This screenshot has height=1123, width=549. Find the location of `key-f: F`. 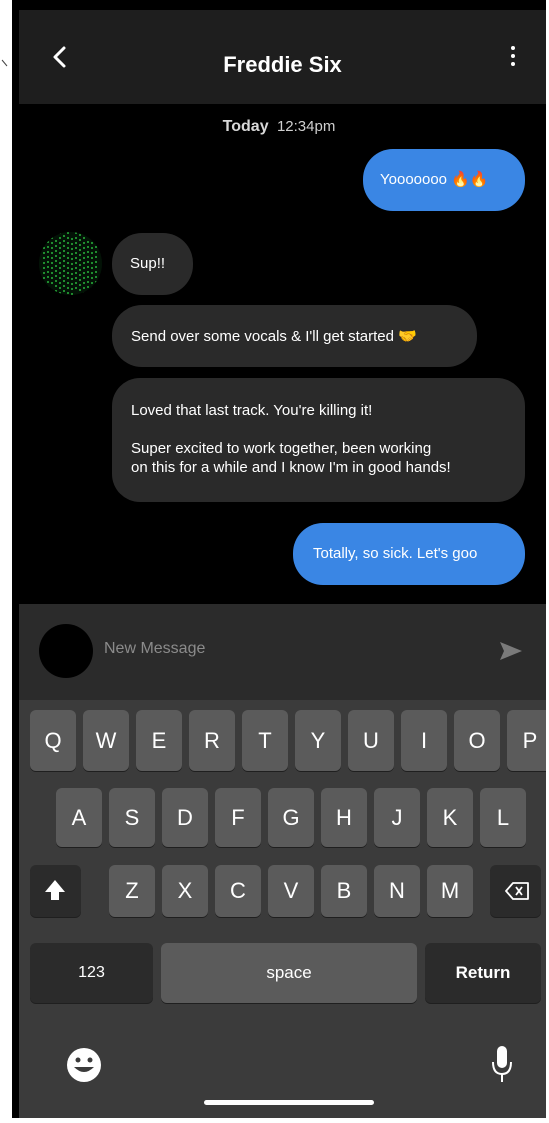

key-f: F is located at coordinates (238, 817).